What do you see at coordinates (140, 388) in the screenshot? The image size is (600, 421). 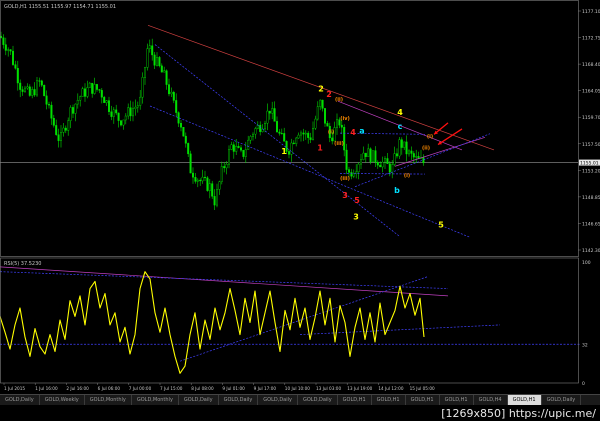 I see `x-tick-label: 7 Jul 00:00` at bounding box center [140, 388].